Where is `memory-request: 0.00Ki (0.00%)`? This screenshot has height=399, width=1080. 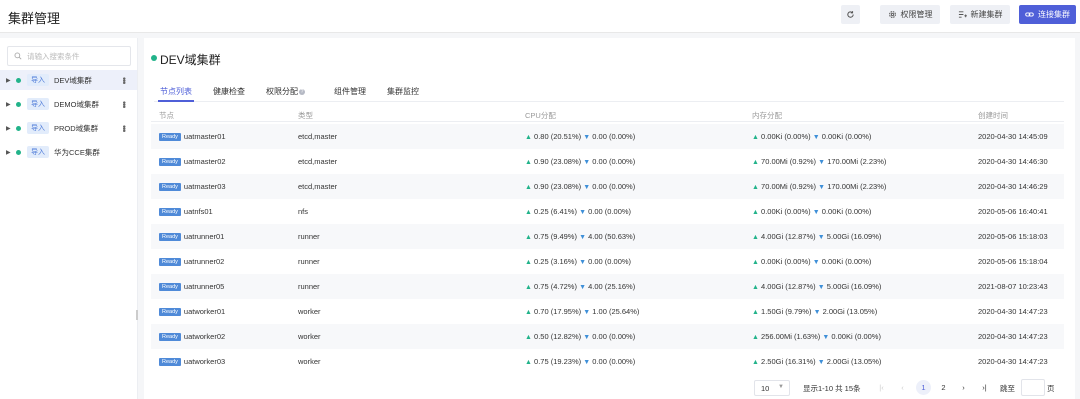
memory-request: 0.00Ki (0.00%) is located at coordinates (786, 136).